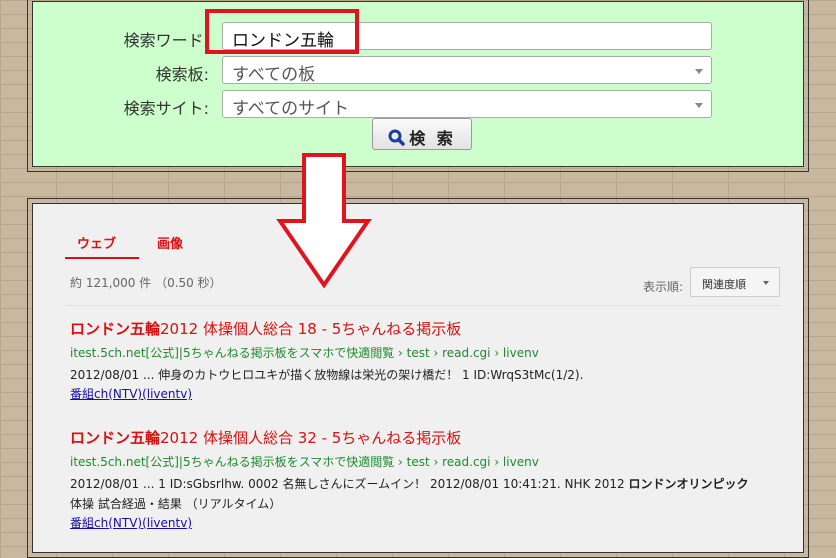 The width and height of the screenshot is (836, 558). I want to click on result-title-link: ロンドン五輪2012 体操個人総合 32 - 5ちゃんねる掲示板, so click(425, 437).